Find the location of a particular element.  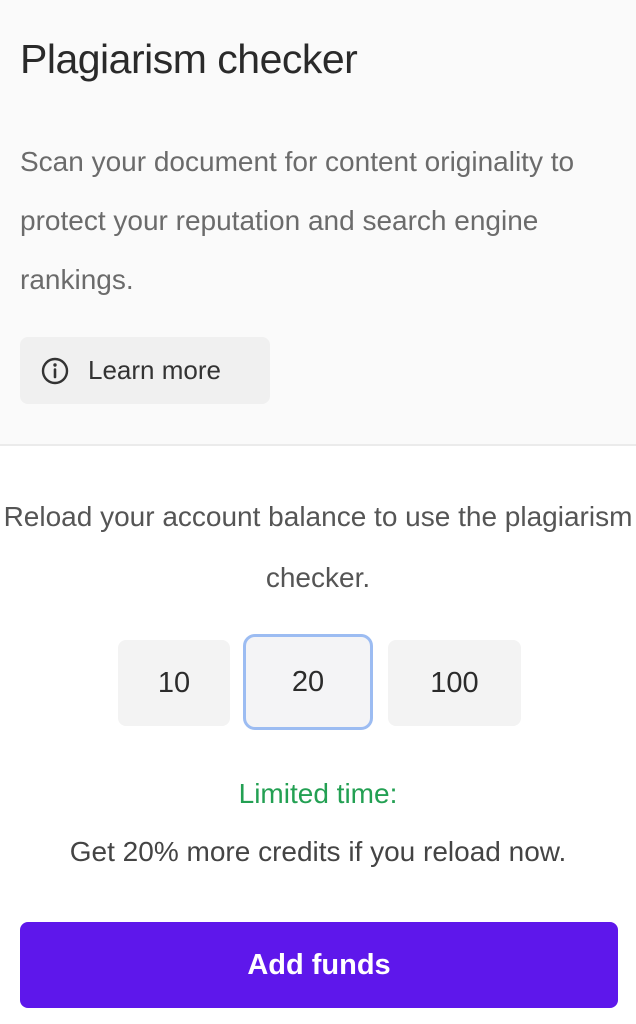

section-divider is located at coordinates (318, 445).